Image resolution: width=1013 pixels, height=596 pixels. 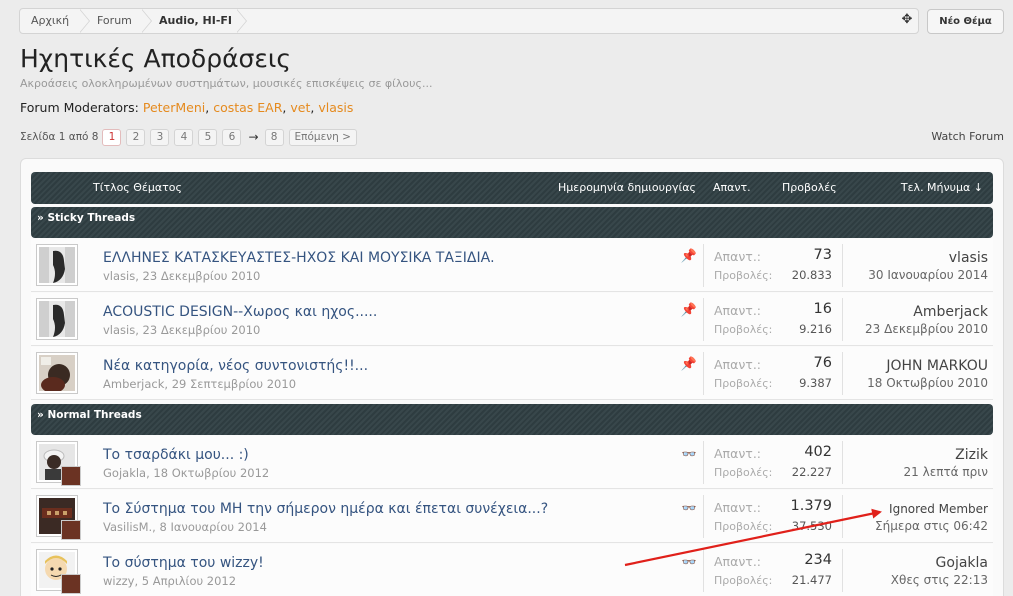 I want to click on thread-meta: wizzy, 5 Απριλίου 2012, so click(x=170, y=581).